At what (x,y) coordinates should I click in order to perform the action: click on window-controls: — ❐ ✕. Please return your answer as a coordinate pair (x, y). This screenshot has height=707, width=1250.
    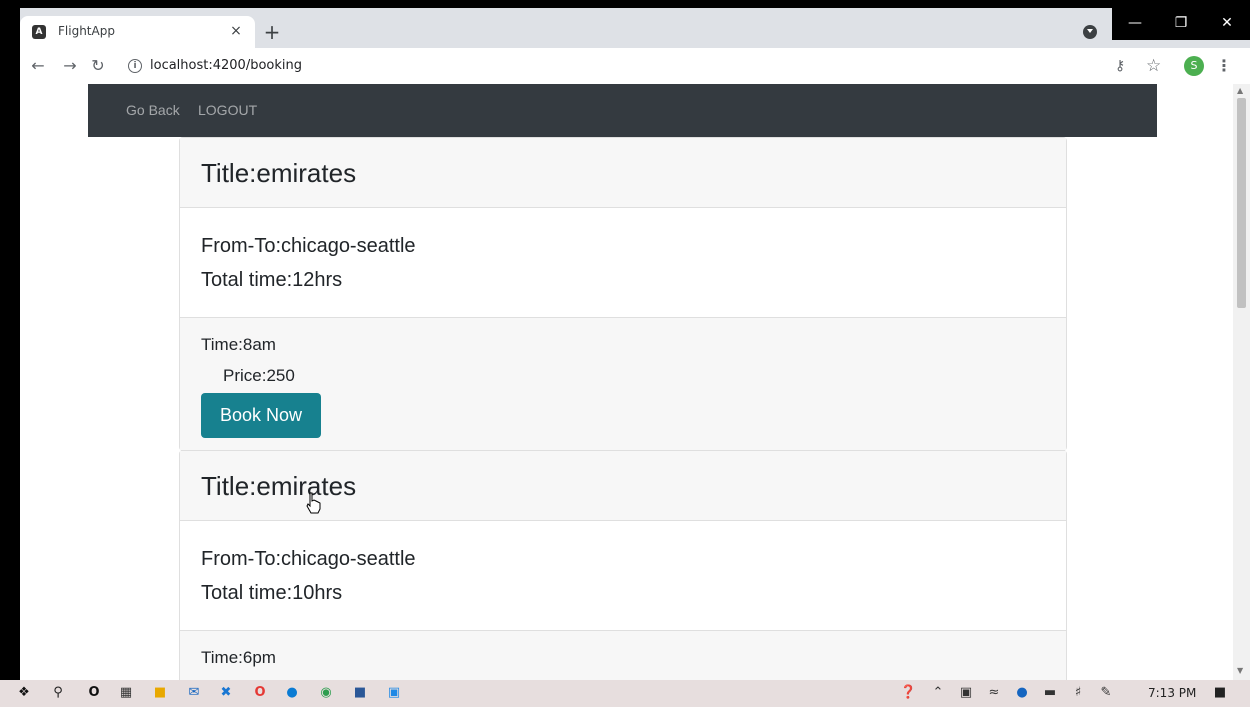
    Looking at the image, I should click on (1181, 24).